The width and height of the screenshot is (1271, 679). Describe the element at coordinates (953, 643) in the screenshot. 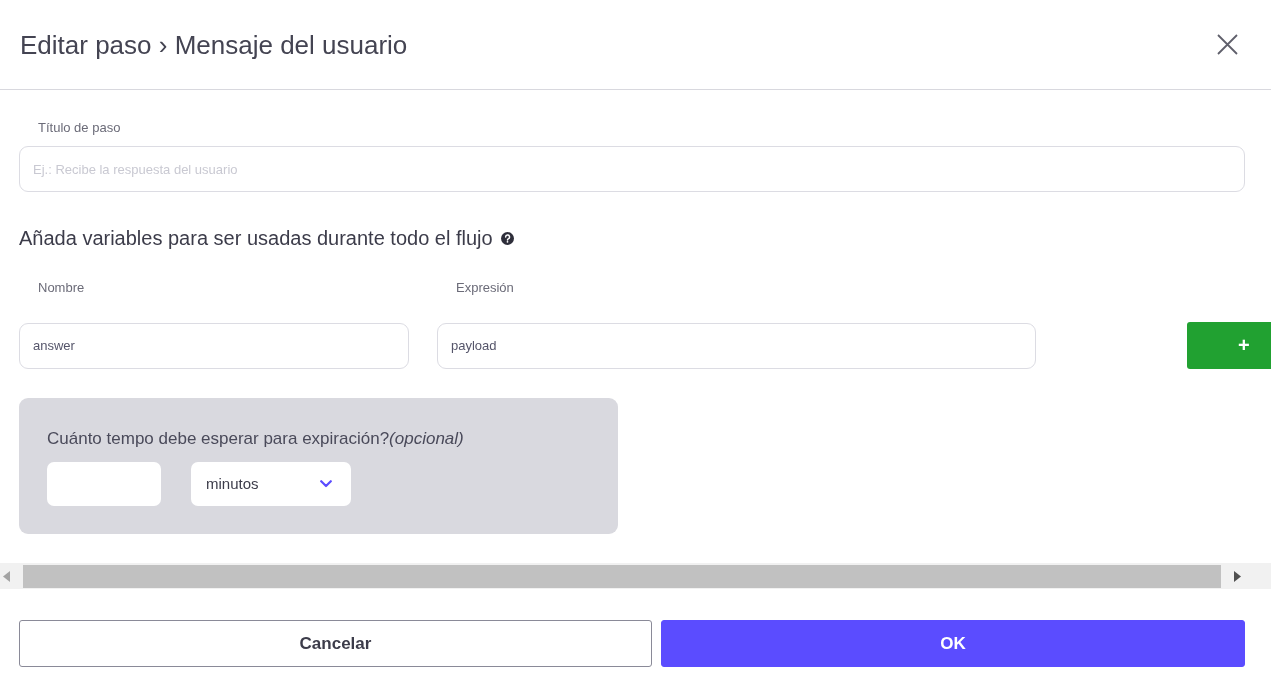

I see `confirm-button: OK` at that location.